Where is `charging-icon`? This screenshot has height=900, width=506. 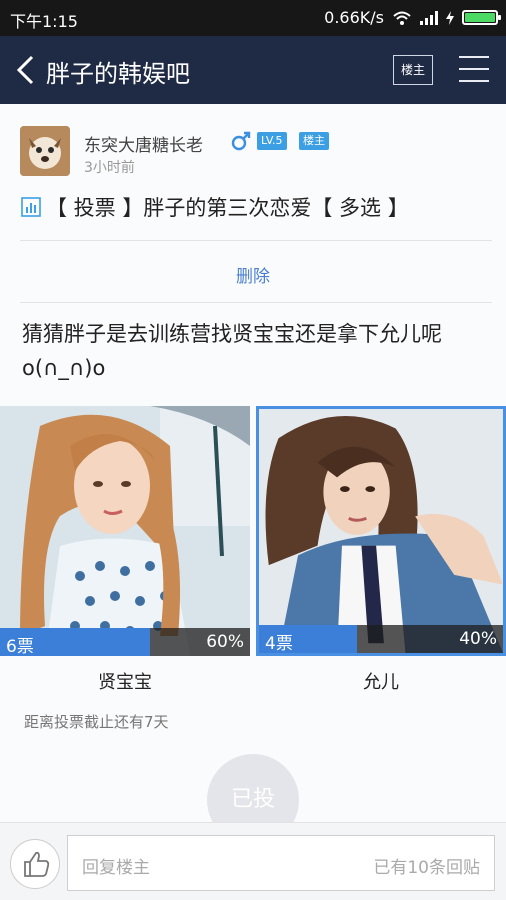
charging-icon is located at coordinates (450, 17).